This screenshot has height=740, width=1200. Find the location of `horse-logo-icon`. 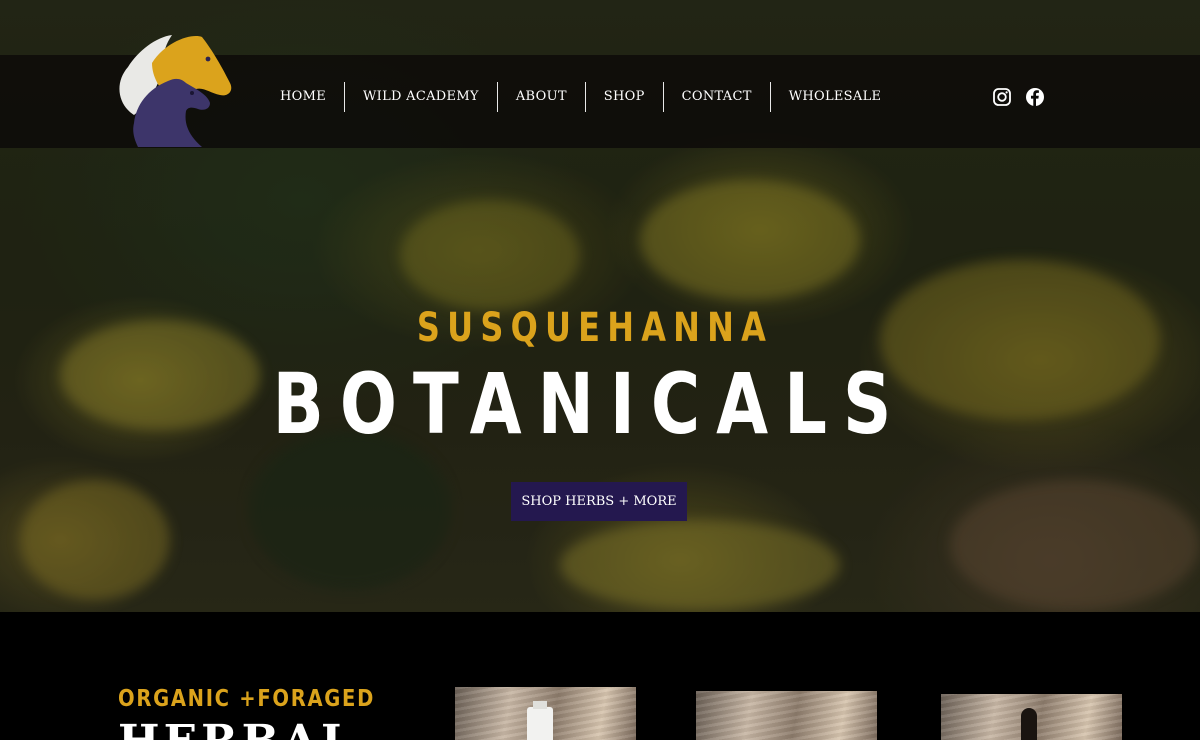

horse-logo-icon is located at coordinates (174, 89).